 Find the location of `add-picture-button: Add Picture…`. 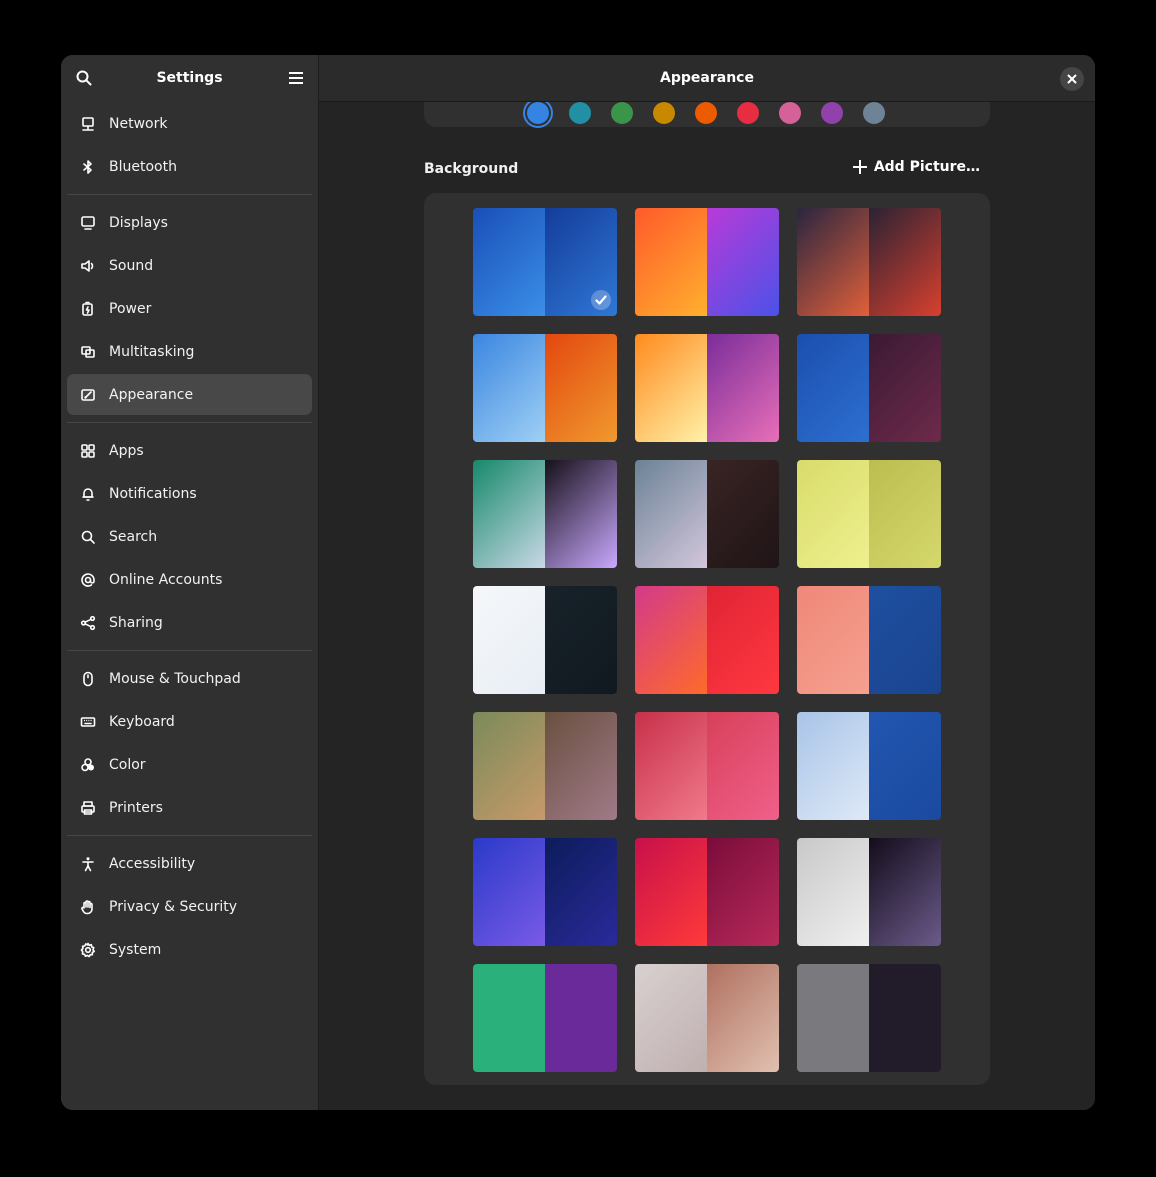

add-picture-button: Add Picture… is located at coordinates (916, 167).